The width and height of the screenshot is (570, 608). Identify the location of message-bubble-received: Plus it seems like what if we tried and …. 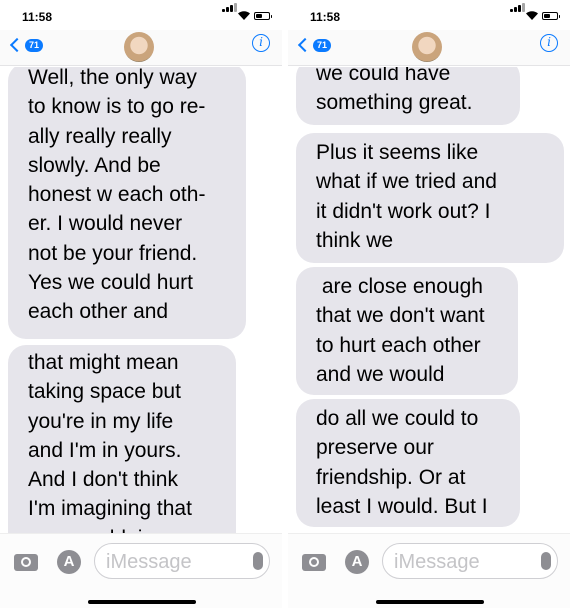
(430, 198).